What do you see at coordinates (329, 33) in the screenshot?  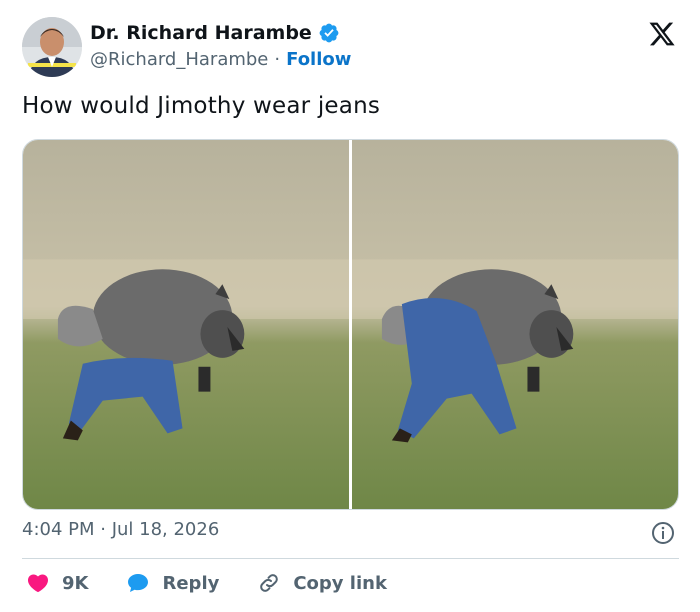 I see `verified-badge-icon` at bounding box center [329, 33].